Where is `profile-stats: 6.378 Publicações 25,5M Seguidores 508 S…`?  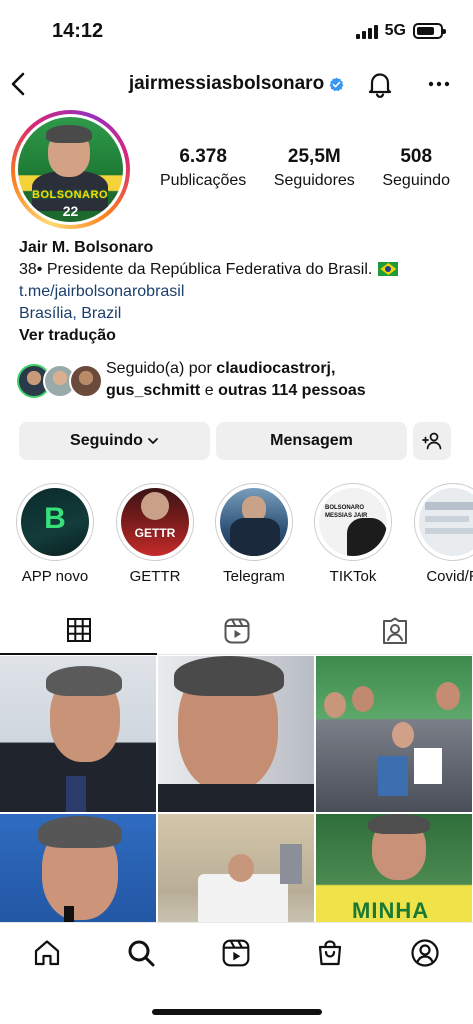 profile-stats: 6.378 Publicações 25,5M Seguidores 508 S… is located at coordinates (305, 168).